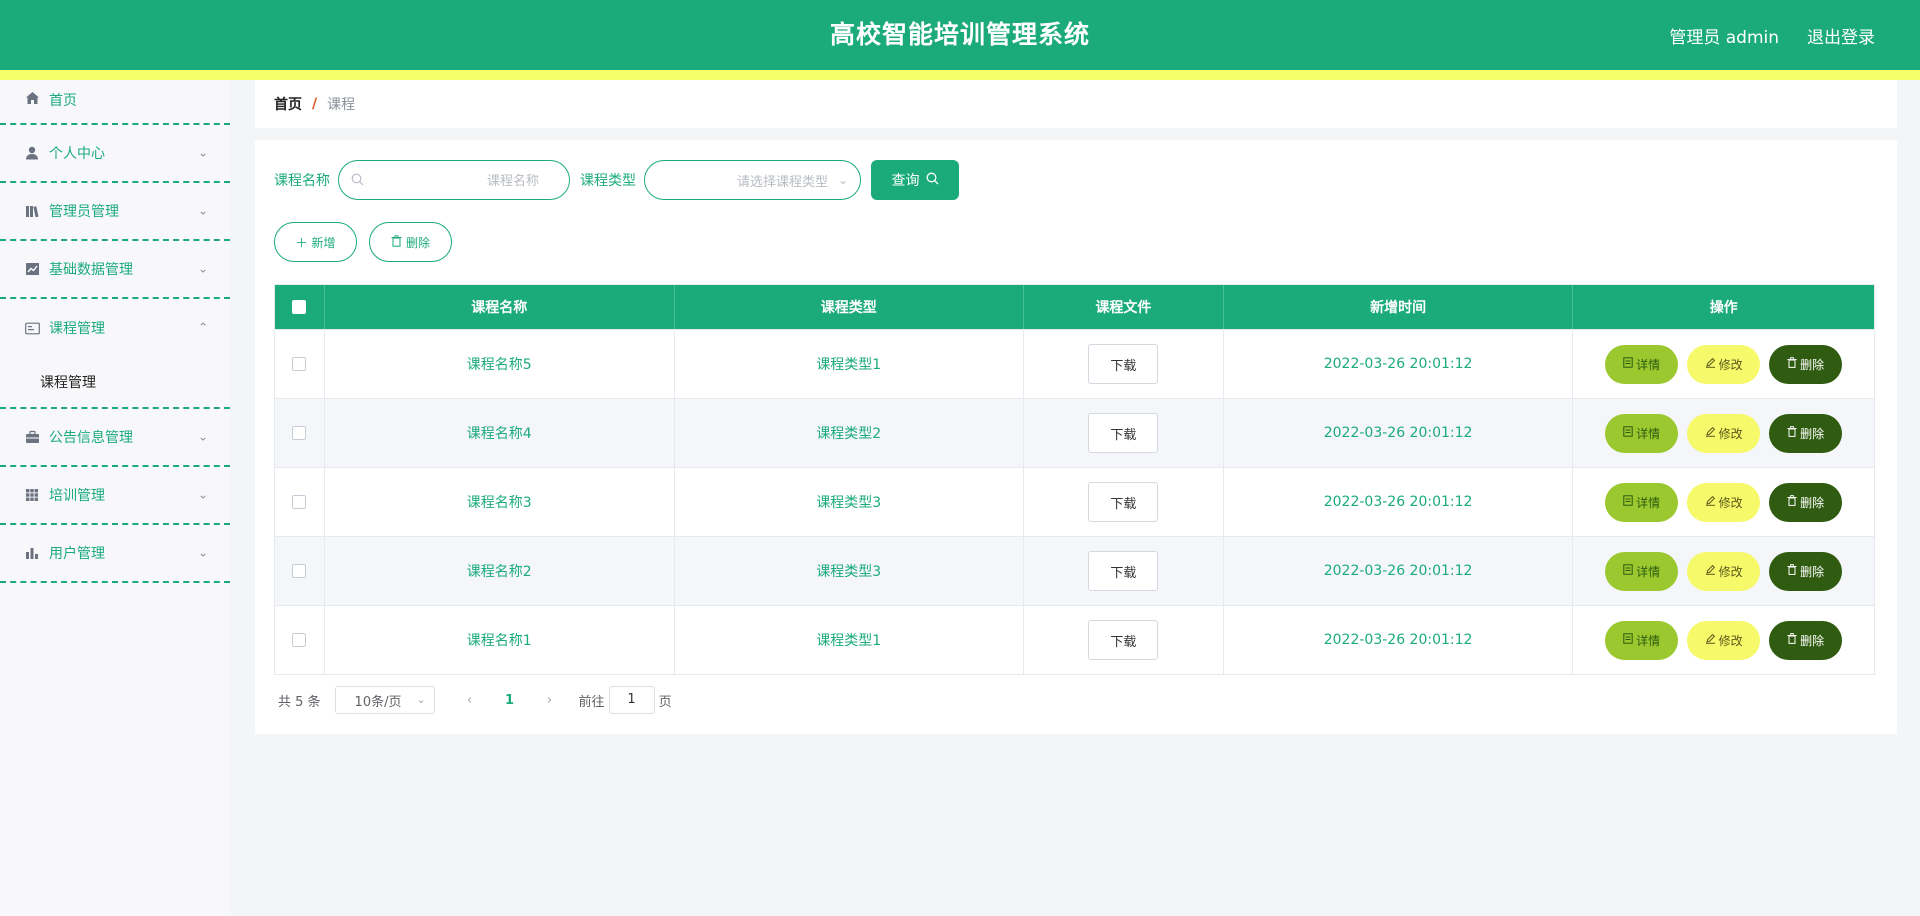  I want to click on page-number-current: 1, so click(510, 700).